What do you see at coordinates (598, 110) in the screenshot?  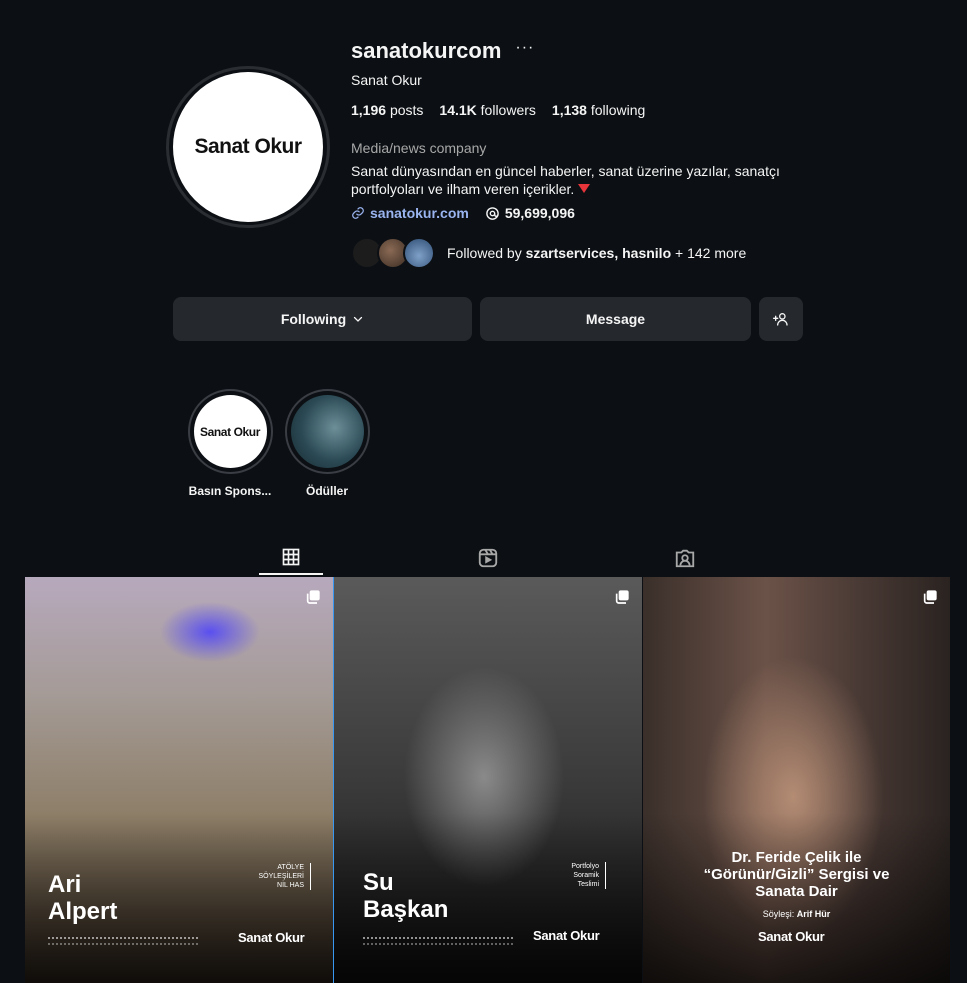 I see `following-stat: 1,138 following` at bounding box center [598, 110].